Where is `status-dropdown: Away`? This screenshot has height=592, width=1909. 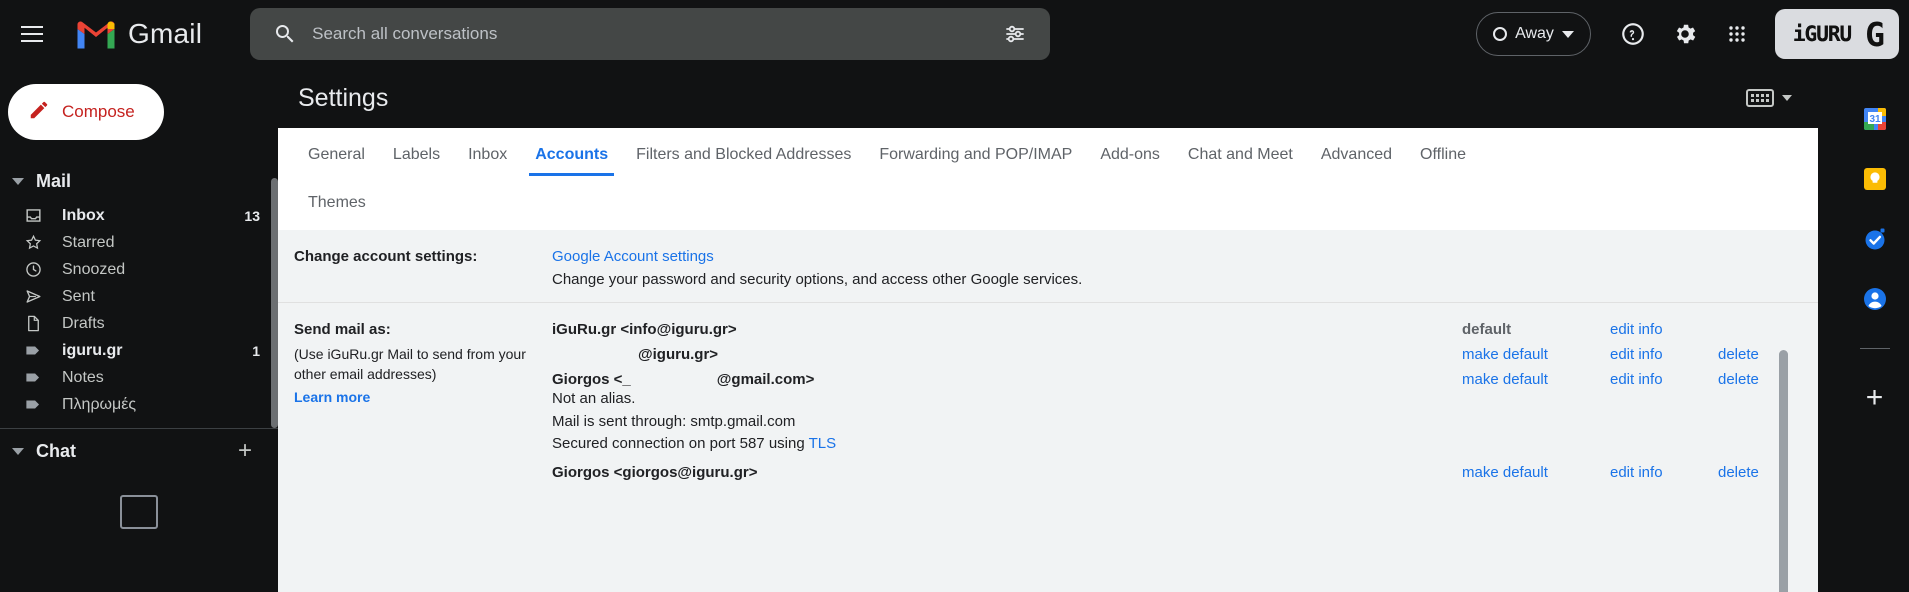
status-dropdown: Away is located at coordinates (1533, 34).